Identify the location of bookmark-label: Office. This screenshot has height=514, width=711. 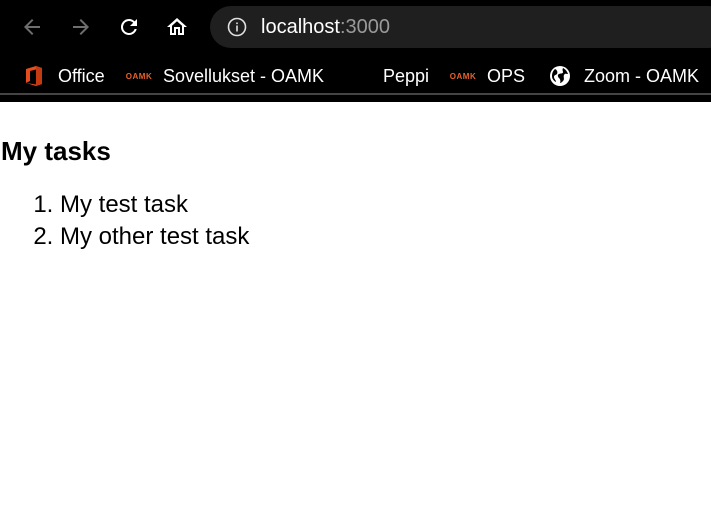
(81, 75).